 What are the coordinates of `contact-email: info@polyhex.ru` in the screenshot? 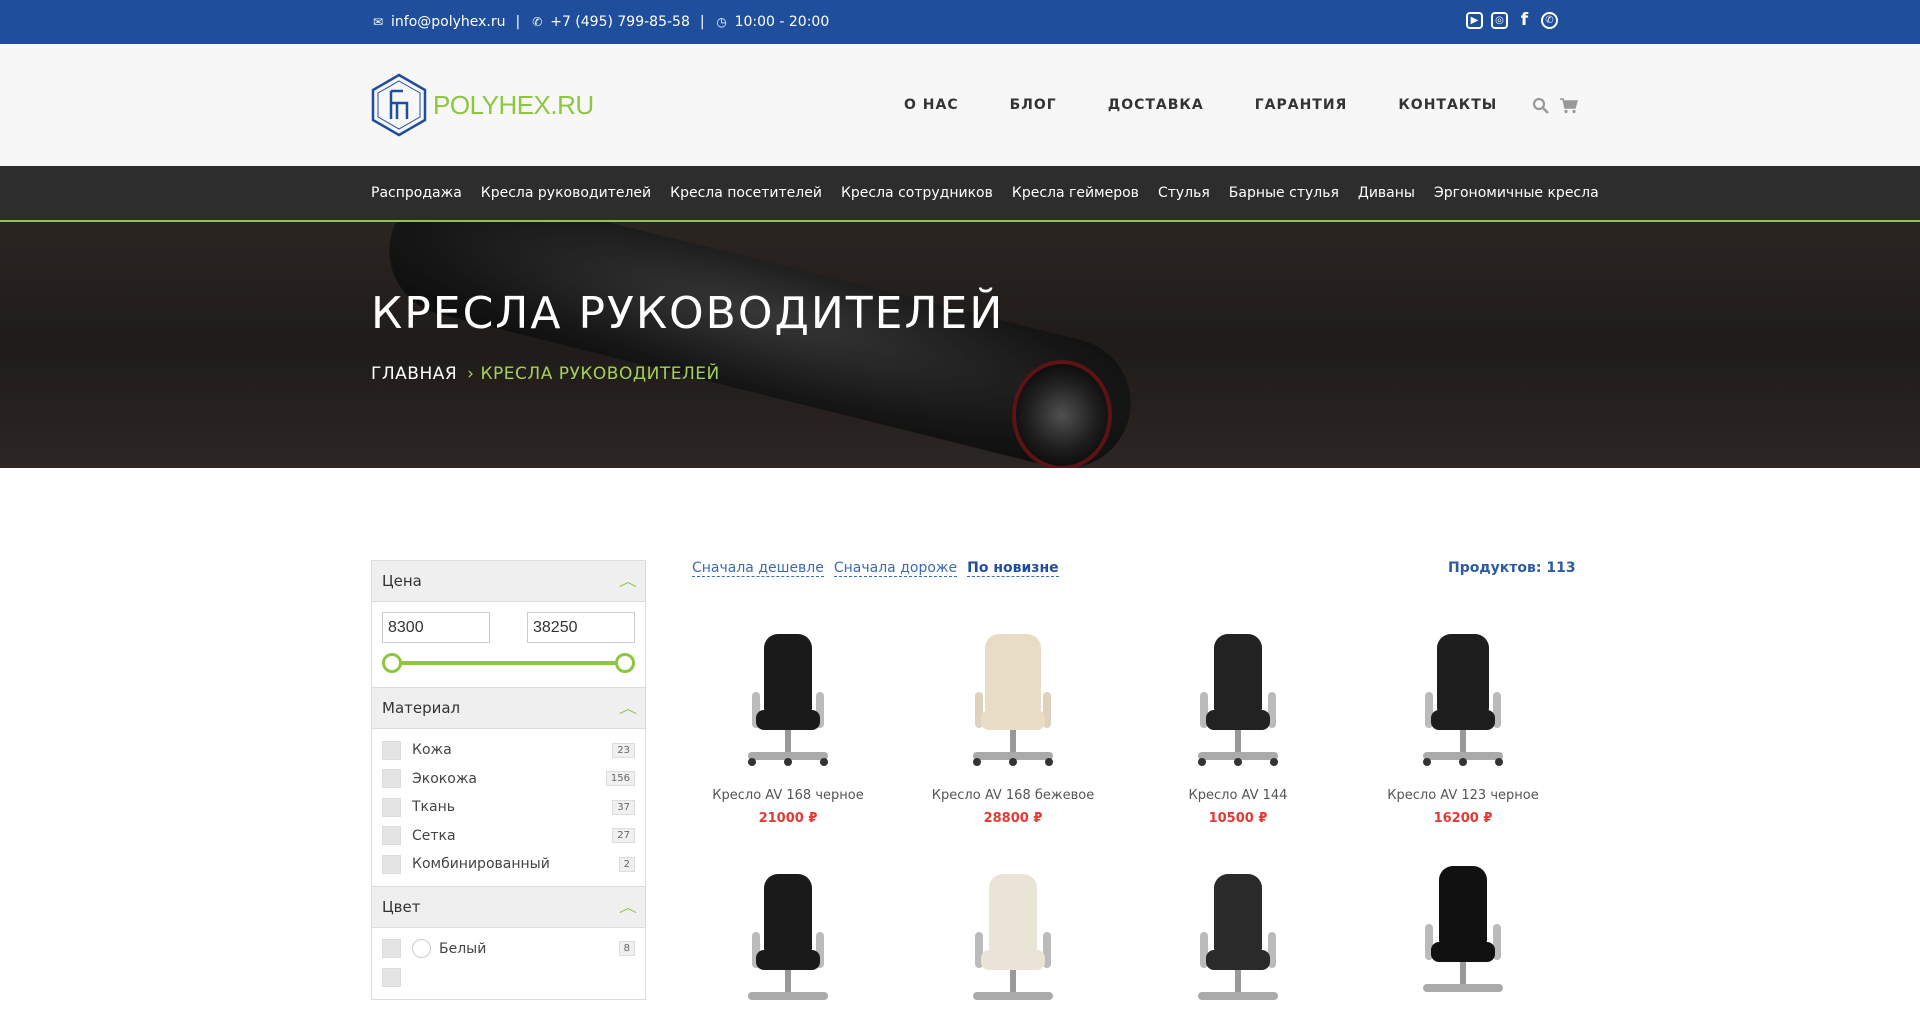 It's located at (448, 22).